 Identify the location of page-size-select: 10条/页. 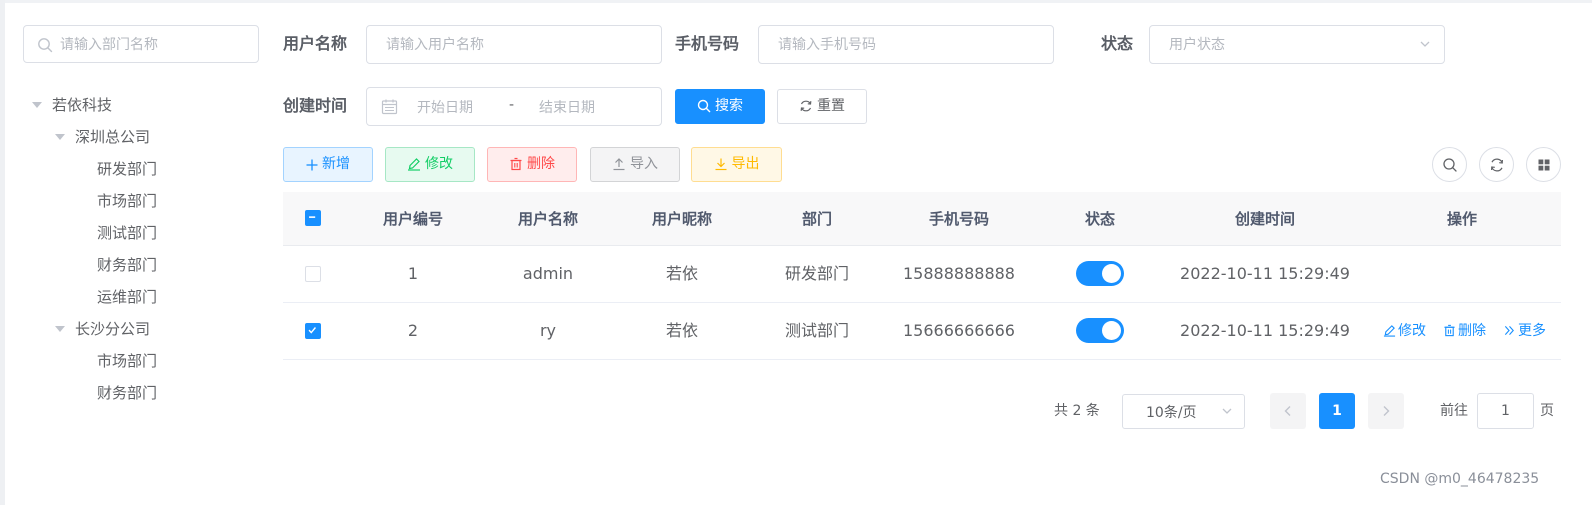
(1183, 411).